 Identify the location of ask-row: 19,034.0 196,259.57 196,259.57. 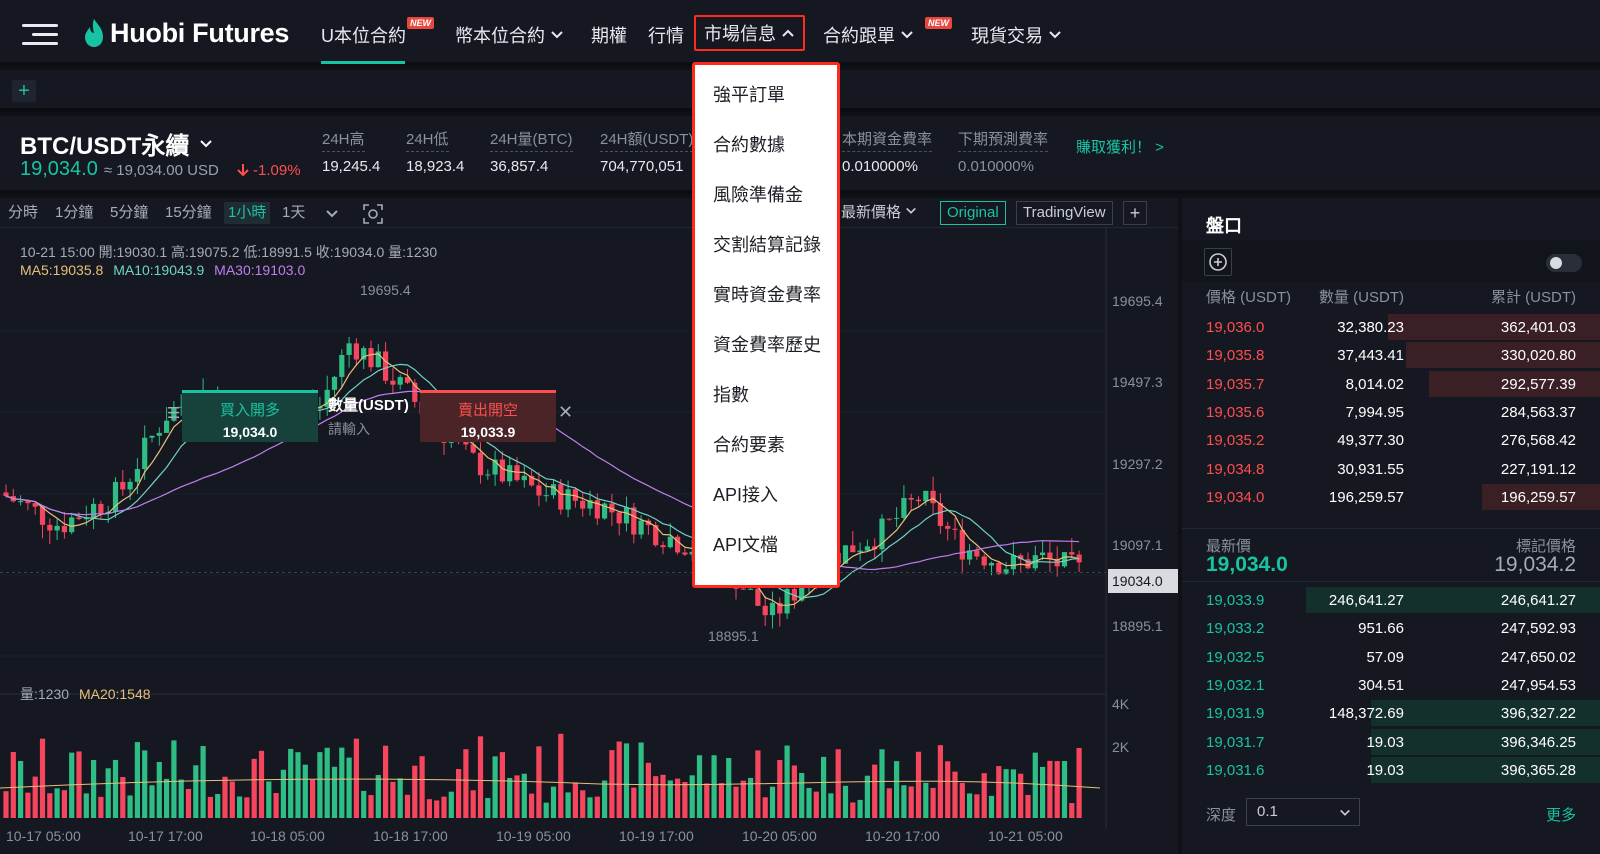
(1391, 497).